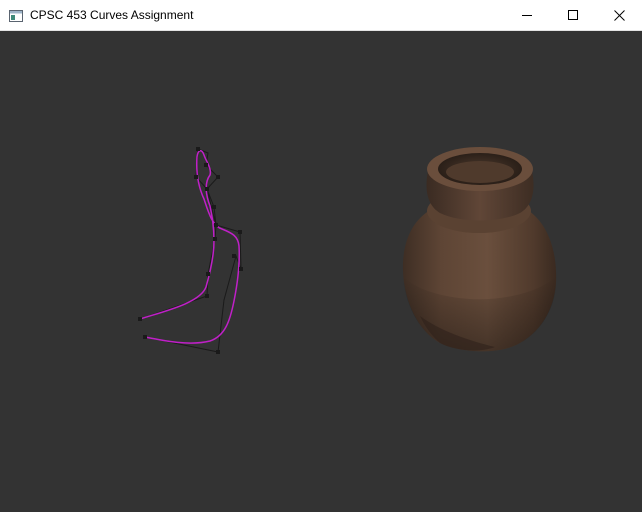  I want to click on title-bar: CPSC 453 Curves Assignment, so click(321, 15).